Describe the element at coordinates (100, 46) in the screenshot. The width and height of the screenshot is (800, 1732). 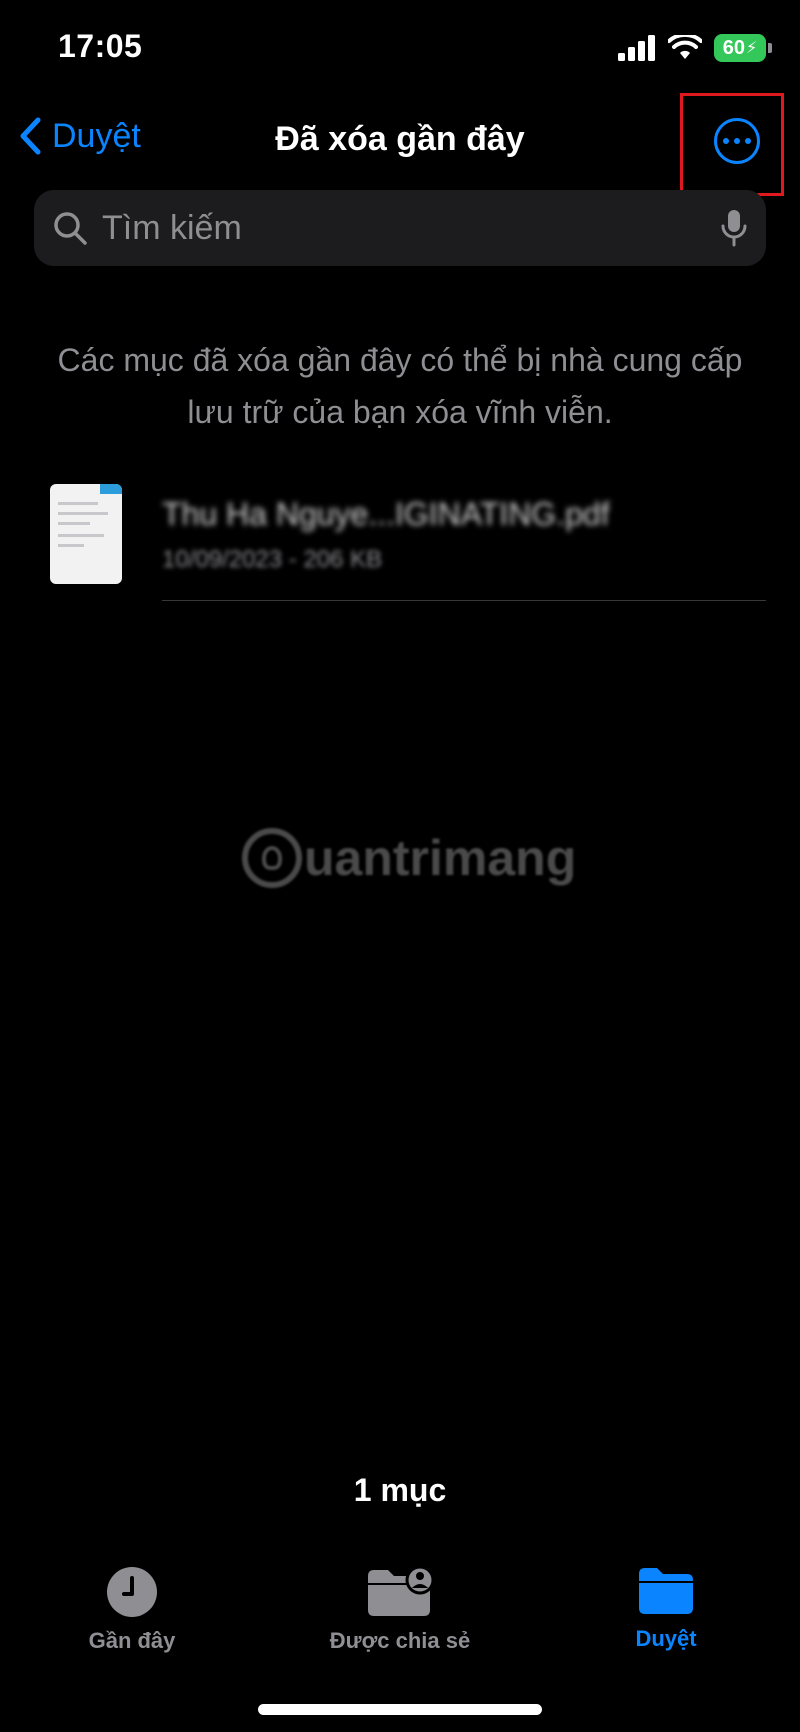
I see `status-time: 17:05` at that location.